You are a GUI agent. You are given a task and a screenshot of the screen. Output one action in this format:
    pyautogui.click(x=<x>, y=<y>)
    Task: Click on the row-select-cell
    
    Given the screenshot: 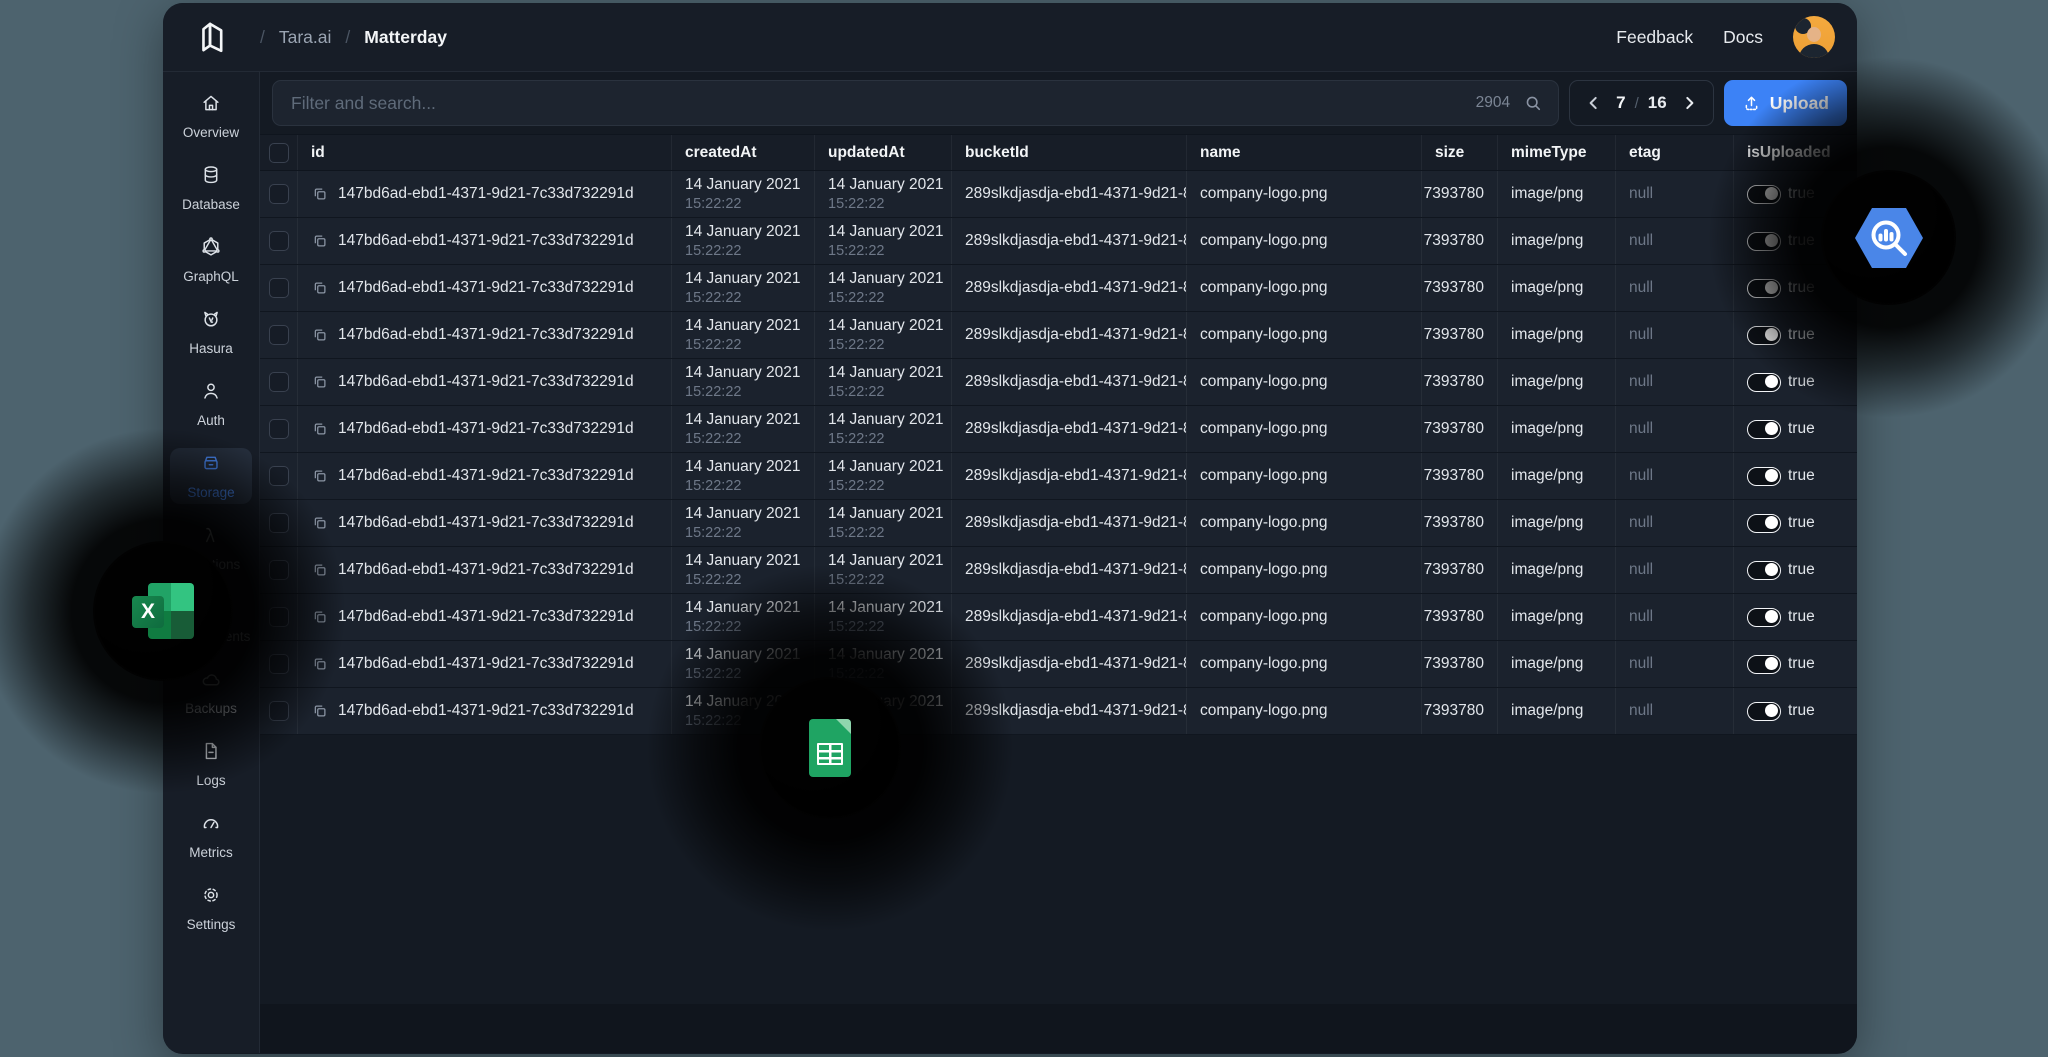 What is the action you would take?
    pyautogui.click(x=279, y=241)
    